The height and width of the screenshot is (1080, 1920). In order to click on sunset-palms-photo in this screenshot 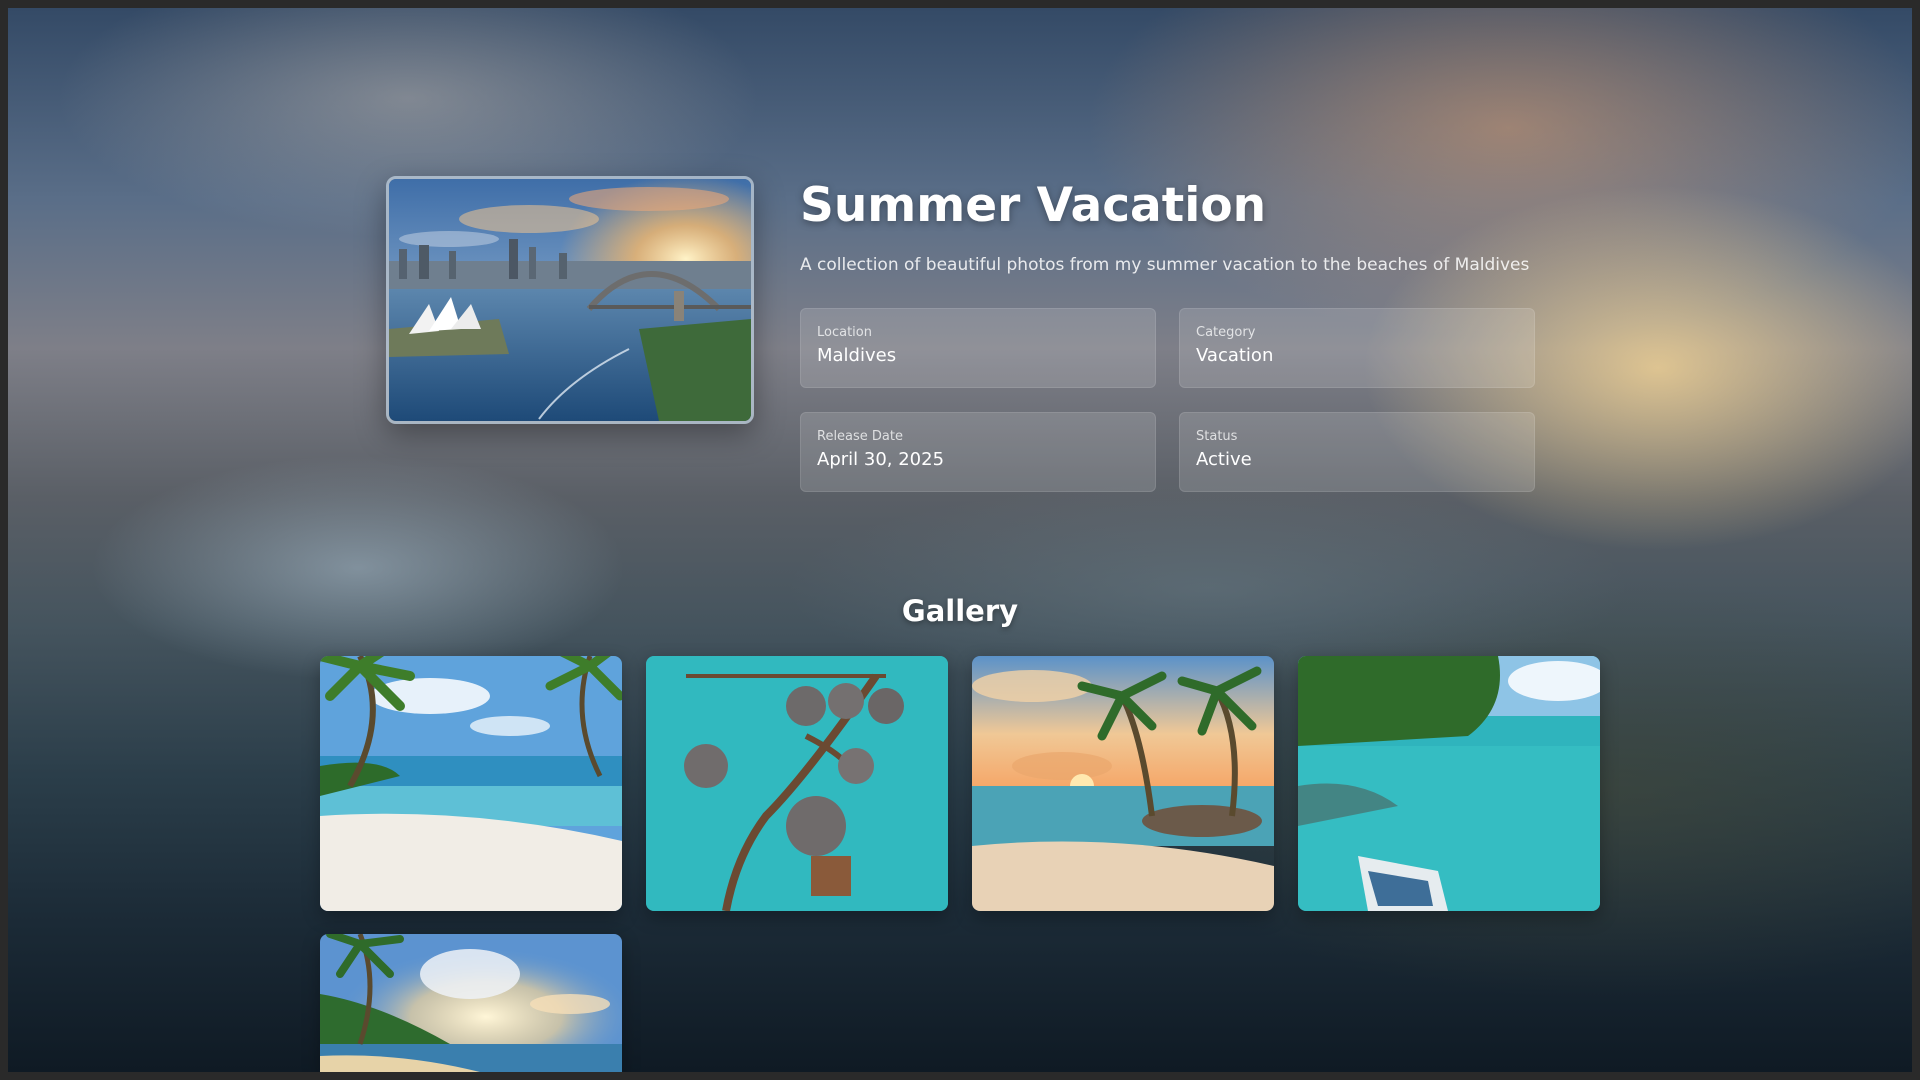, I will do `click(1123, 783)`.